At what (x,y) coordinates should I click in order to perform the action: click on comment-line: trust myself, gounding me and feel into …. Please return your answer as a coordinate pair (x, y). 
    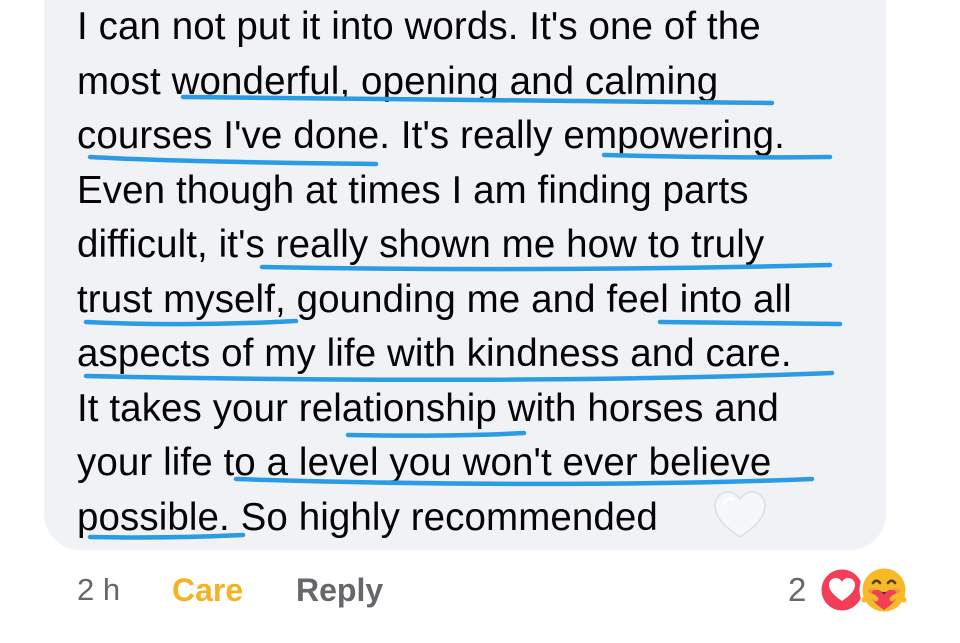
    Looking at the image, I should click on (434, 299).